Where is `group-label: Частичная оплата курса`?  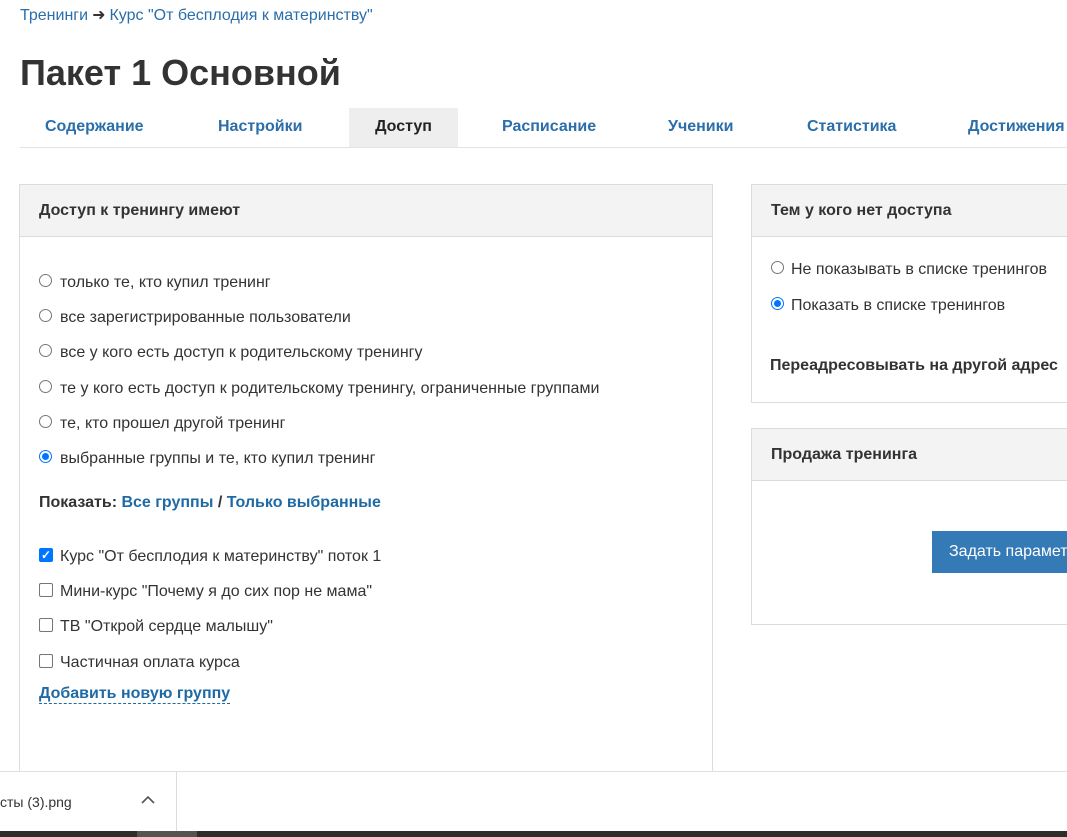
group-label: Частичная оплата курса is located at coordinates (150, 662).